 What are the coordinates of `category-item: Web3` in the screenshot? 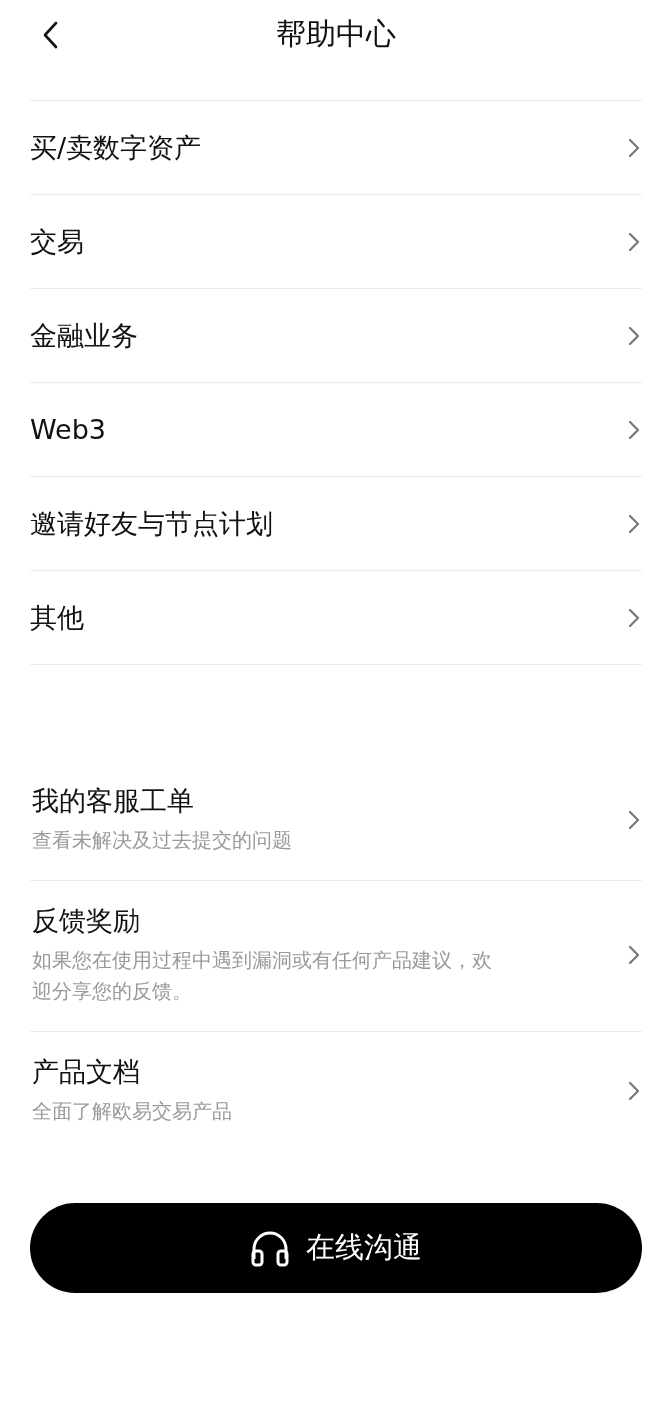 It's located at (336, 430).